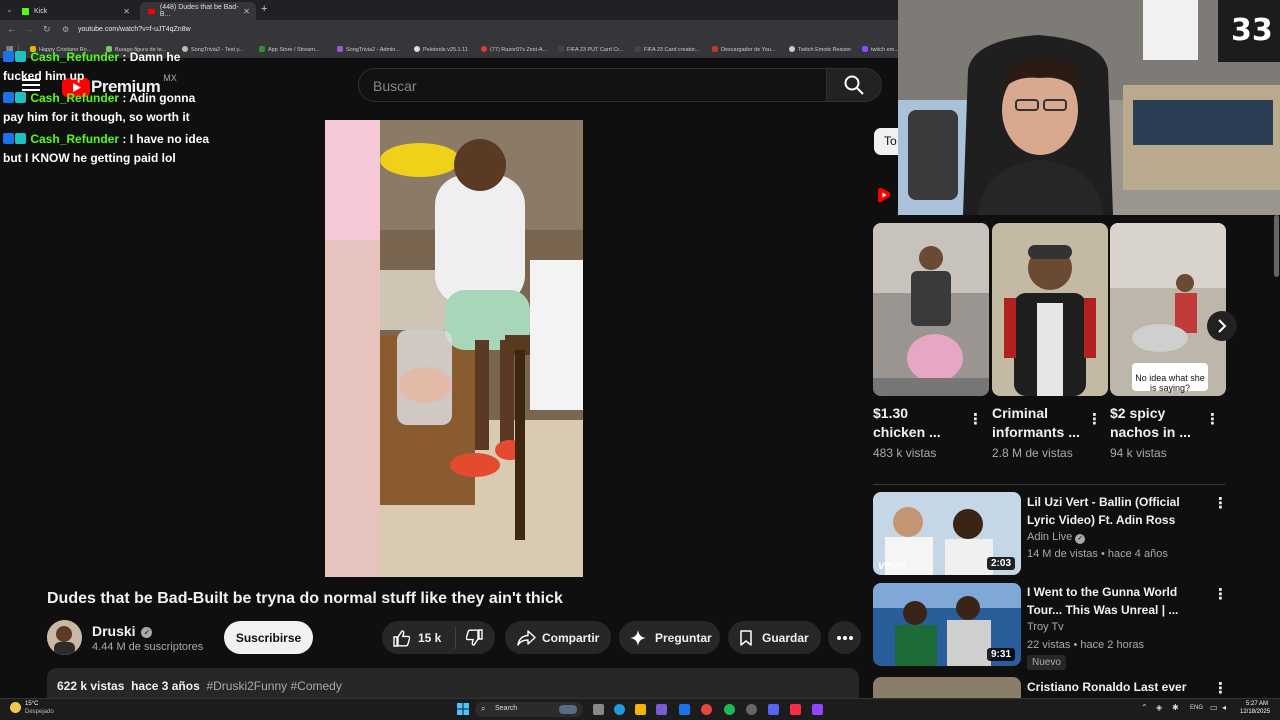 This screenshot has height=720, width=1280. I want to click on windows-start-icon, so click(463, 709).